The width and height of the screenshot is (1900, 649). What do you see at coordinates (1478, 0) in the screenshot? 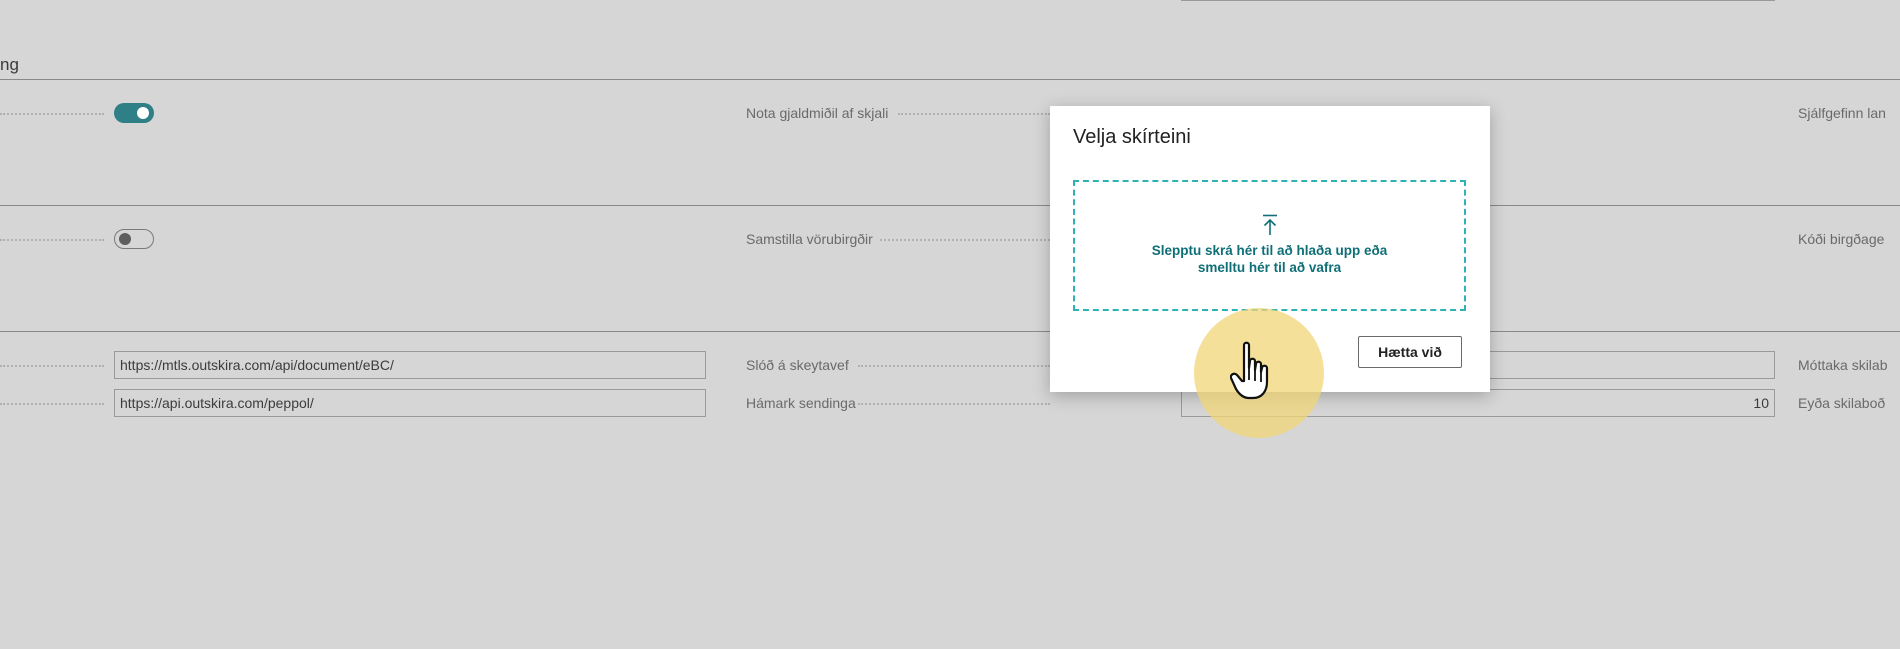
I see `top-field-underline` at bounding box center [1478, 0].